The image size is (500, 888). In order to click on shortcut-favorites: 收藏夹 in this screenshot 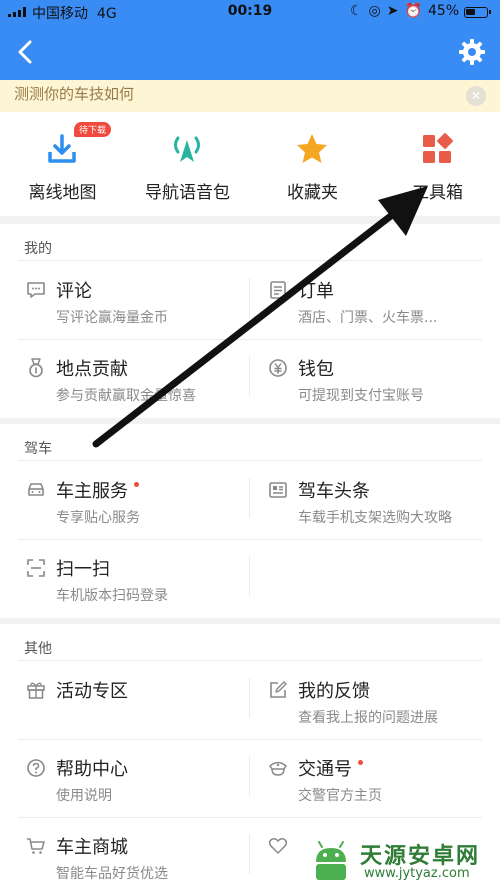, I will do `click(312, 164)`.